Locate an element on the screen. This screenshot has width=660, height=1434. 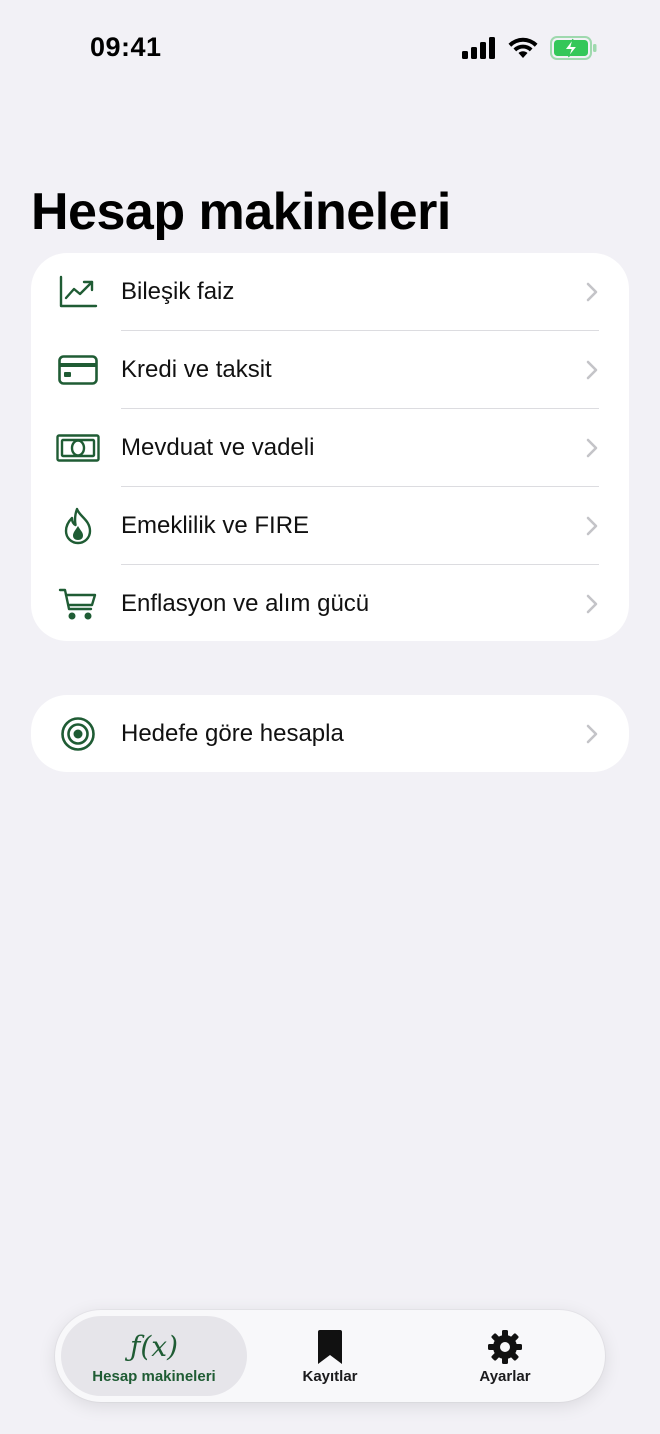
goal-card: Hedefe göre hesapla is located at coordinates (330, 733).